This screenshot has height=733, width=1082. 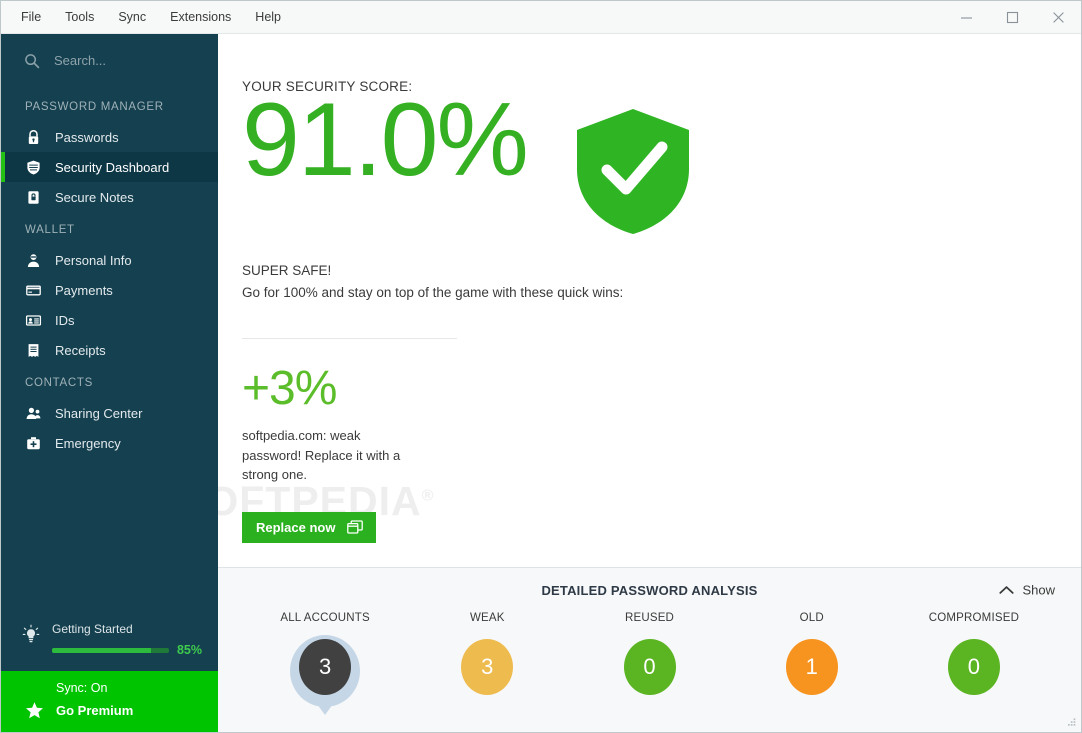 What do you see at coordinates (94, 107) in the screenshot?
I see `nav-group-password-manager-title: PASSWORD MANAGER` at bounding box center [94, 107].